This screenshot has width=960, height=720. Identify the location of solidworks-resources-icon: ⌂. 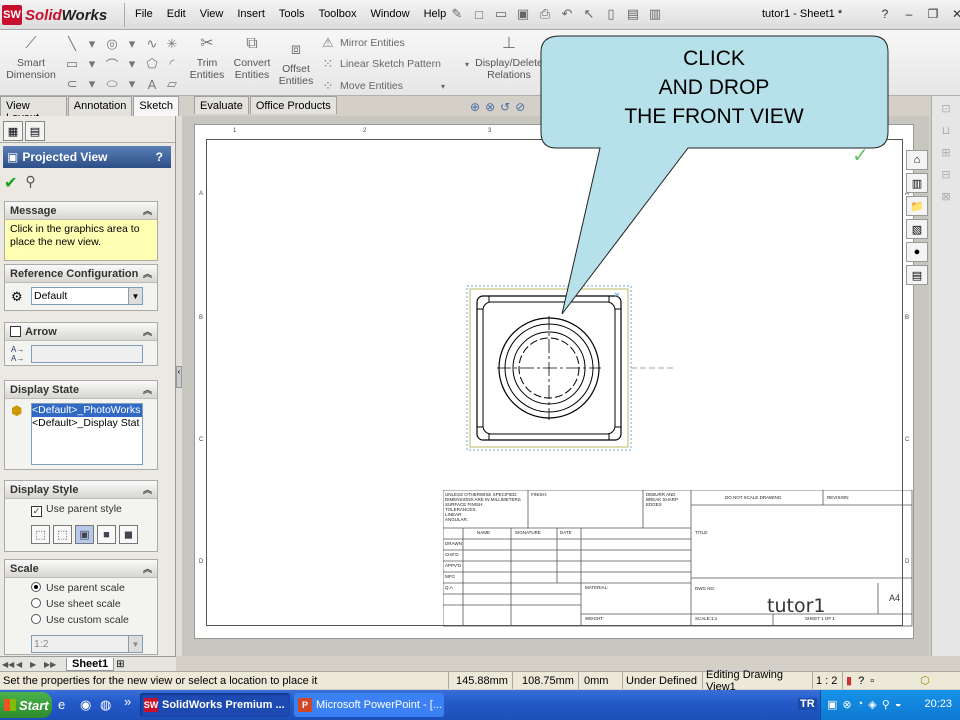
(917, 160).